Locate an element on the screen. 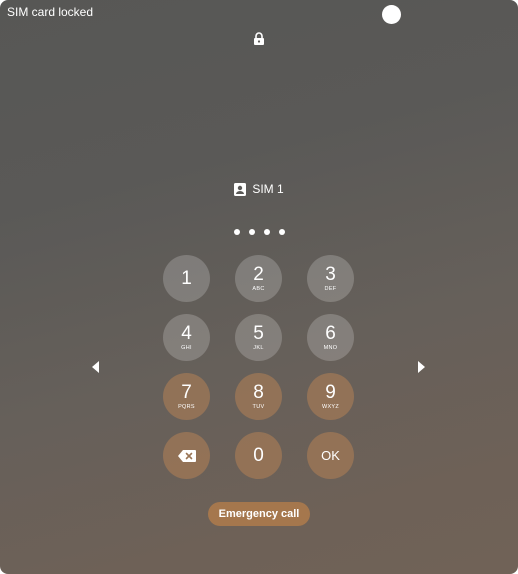 The width and height of the screenshot is (518, 574). key-digit: 5 is located at coordinates (258, 333).